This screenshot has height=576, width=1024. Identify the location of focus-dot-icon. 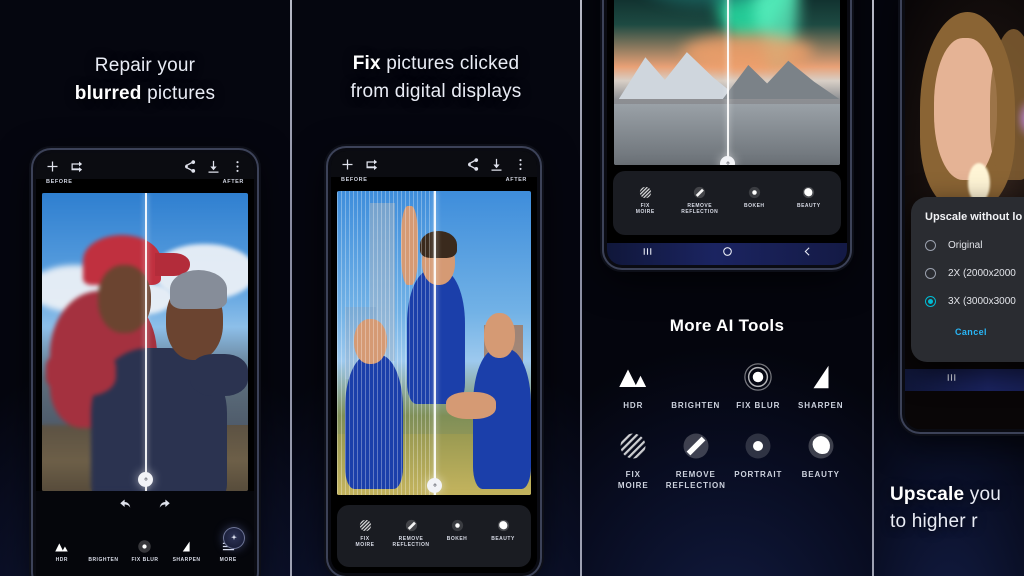
(145, 546).